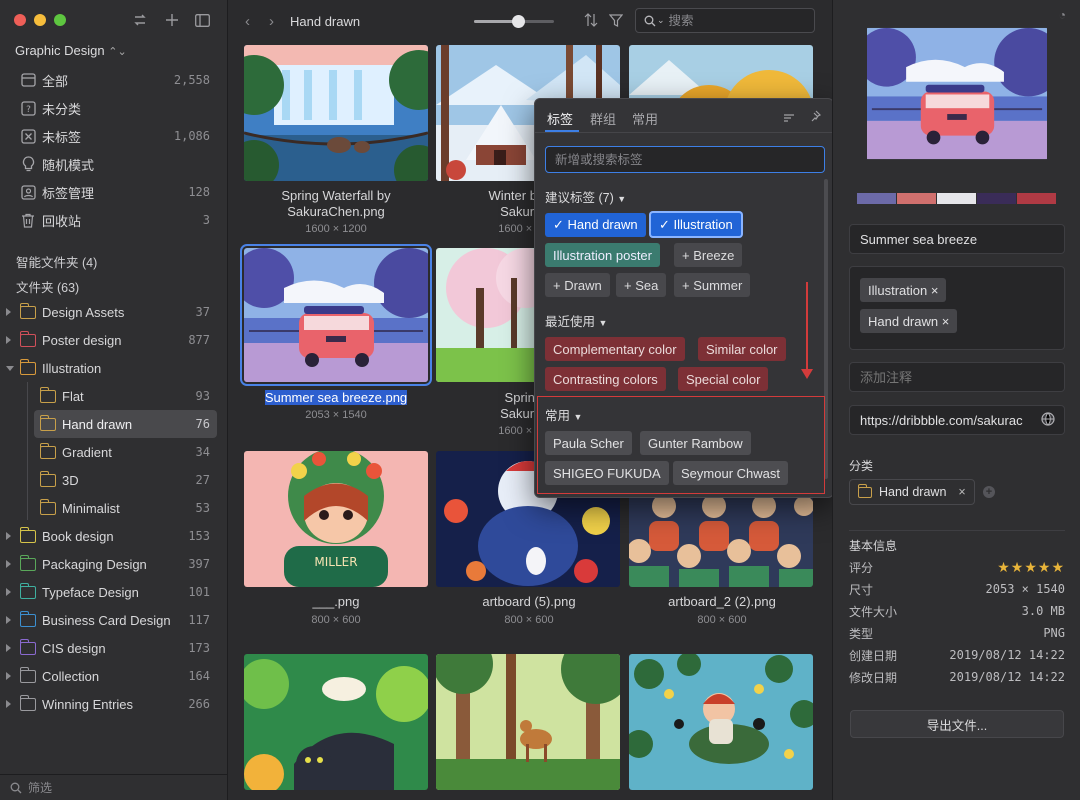 This screenshot has height=800, width=1080. I want to click on forward-arrow-icon: ›, so click(271, 21).